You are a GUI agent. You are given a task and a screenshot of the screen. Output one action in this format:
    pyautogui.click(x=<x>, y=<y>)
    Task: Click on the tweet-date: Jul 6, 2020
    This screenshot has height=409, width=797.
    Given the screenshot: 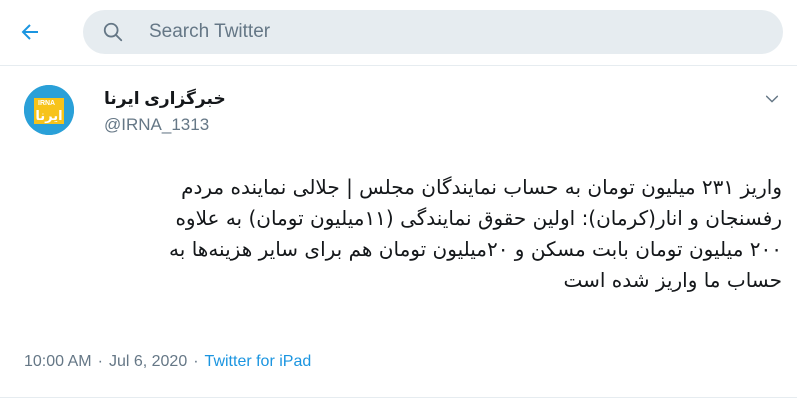 What is the action you would take?
    pyautogui.click(x=148, y=361)
    